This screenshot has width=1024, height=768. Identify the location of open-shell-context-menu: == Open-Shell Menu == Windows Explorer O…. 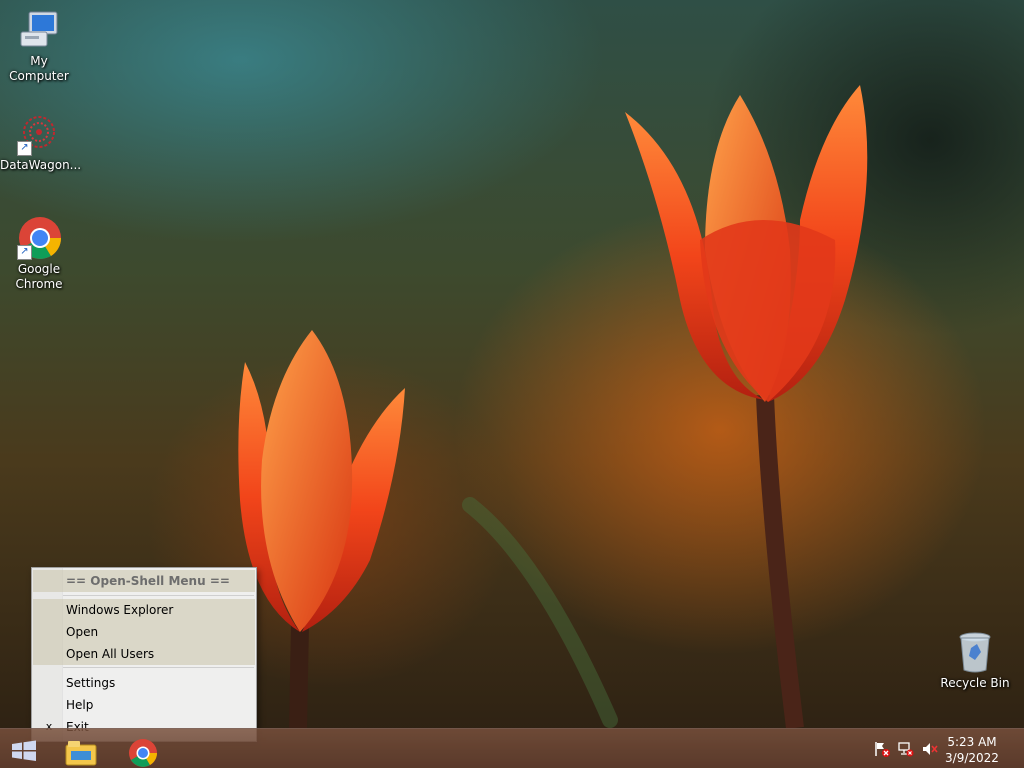
(144, 654).